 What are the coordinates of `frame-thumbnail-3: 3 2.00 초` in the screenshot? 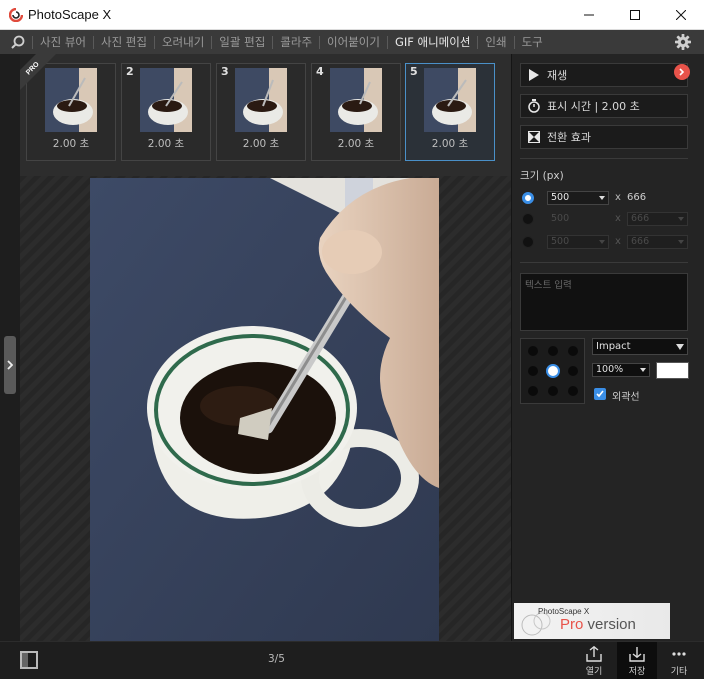 It's located at (261, 112).